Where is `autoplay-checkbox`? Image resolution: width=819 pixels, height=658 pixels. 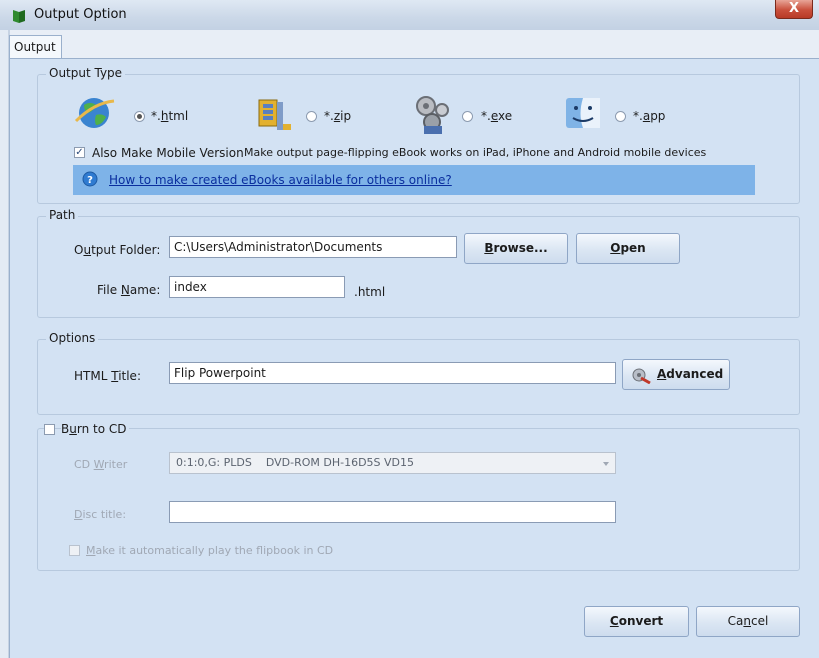
autoplay-checkbox is located at coordinates (74, 550).